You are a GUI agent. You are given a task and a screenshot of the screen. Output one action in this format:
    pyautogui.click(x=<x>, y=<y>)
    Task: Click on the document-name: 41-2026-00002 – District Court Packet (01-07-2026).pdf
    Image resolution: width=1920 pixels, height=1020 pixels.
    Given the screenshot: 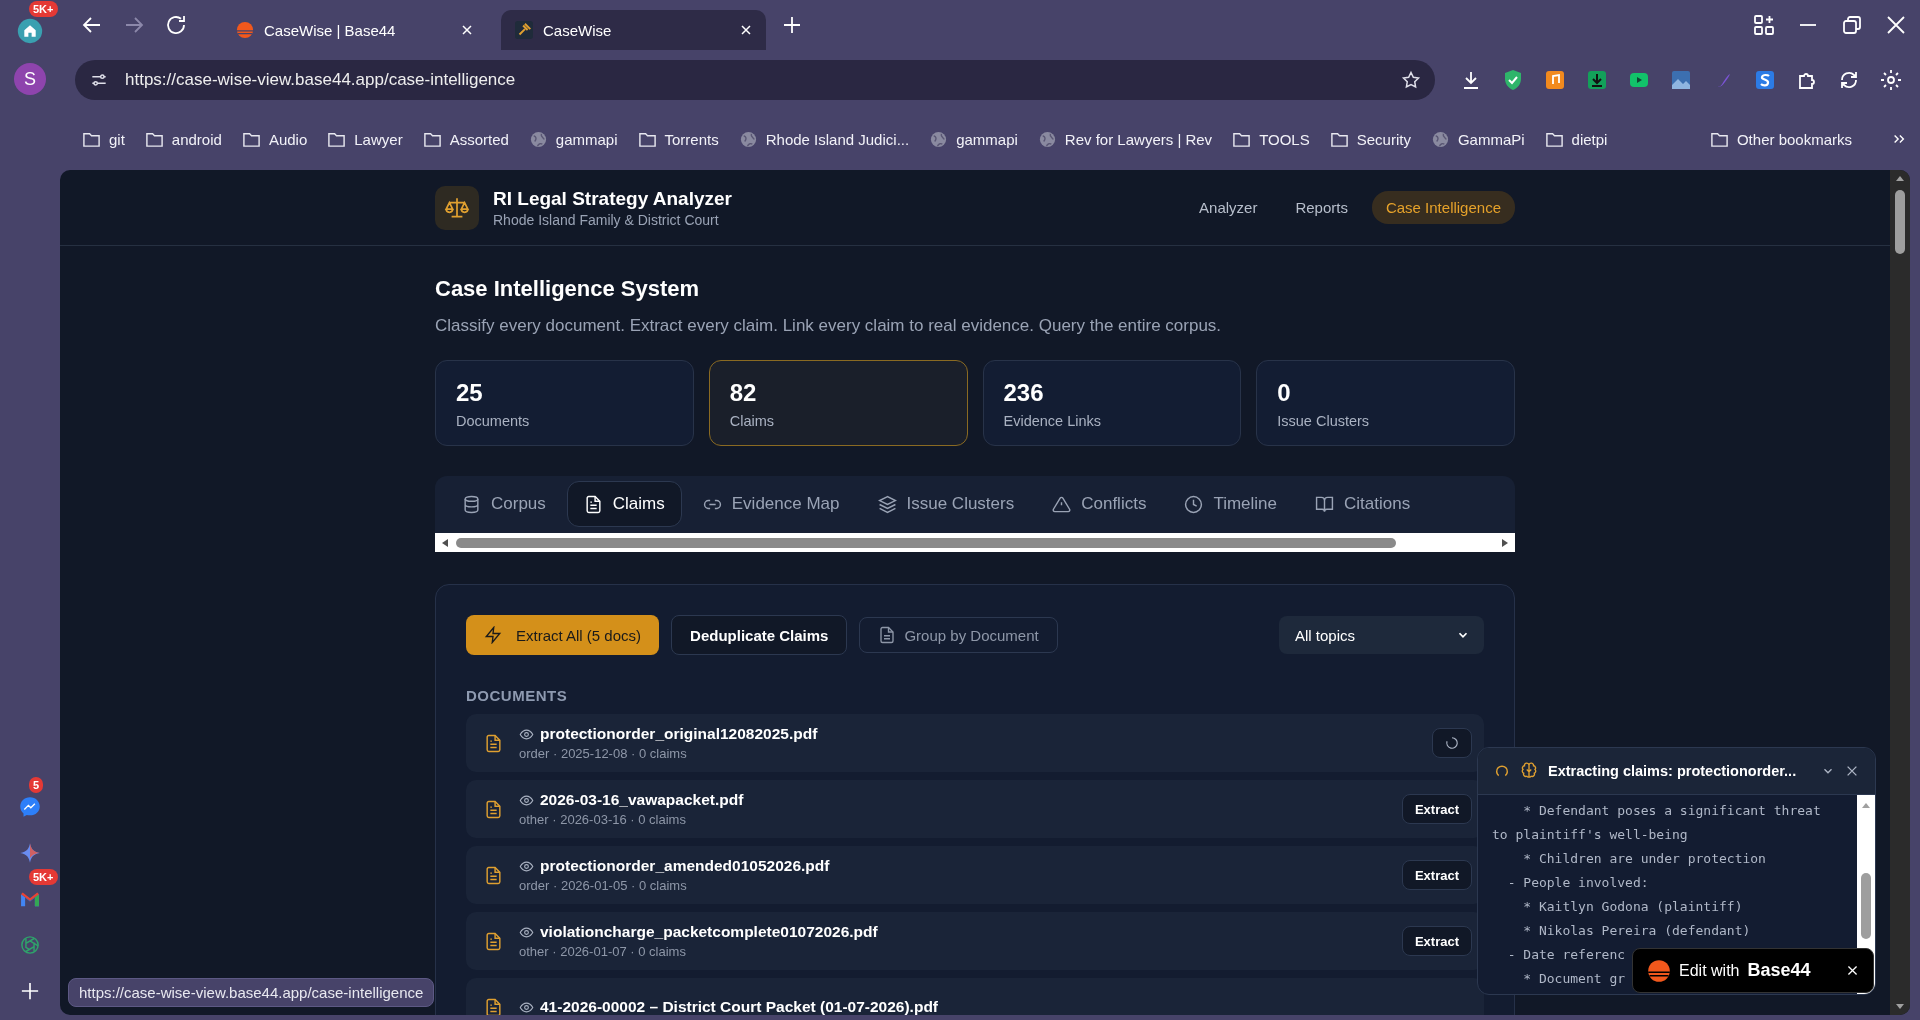 What is the action you would take?
    pyautogui.click(x=739, y=1006)
    